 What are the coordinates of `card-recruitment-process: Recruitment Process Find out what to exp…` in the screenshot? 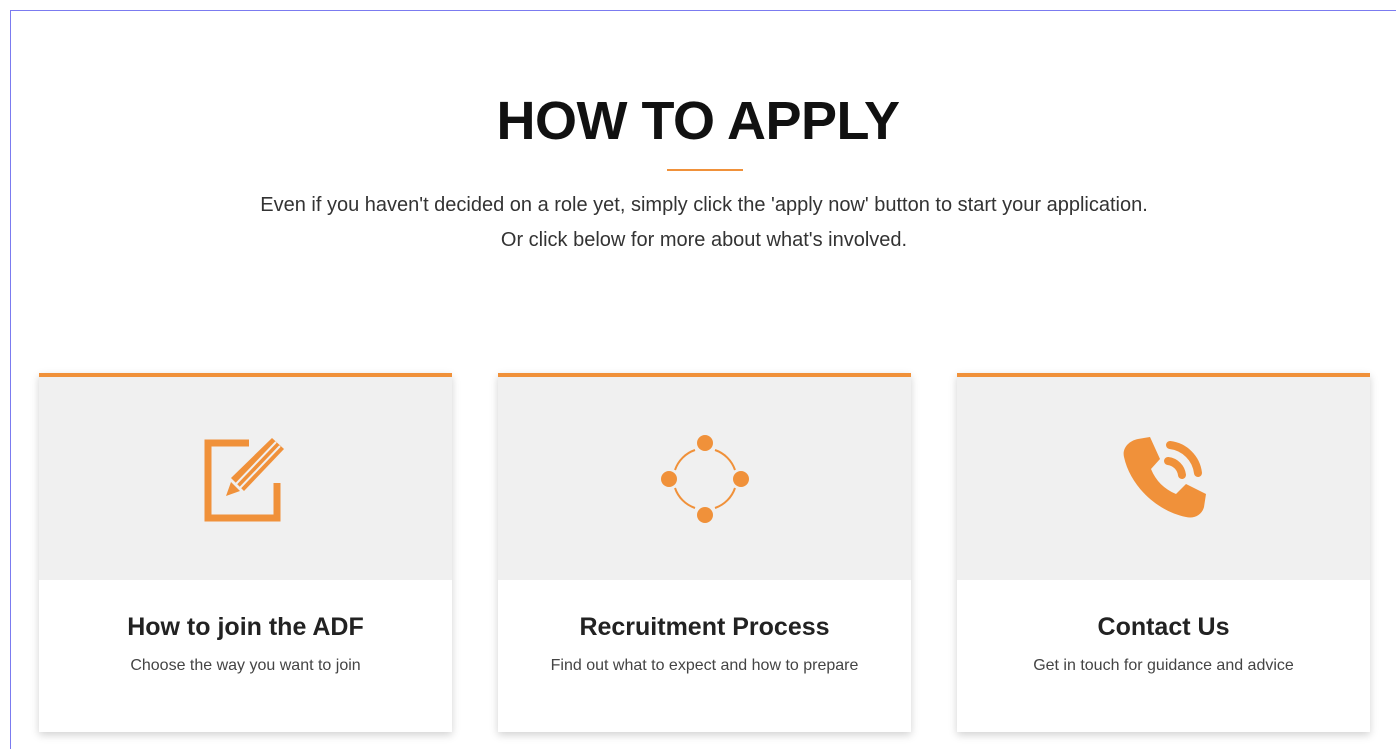 It's located at (704, 552).